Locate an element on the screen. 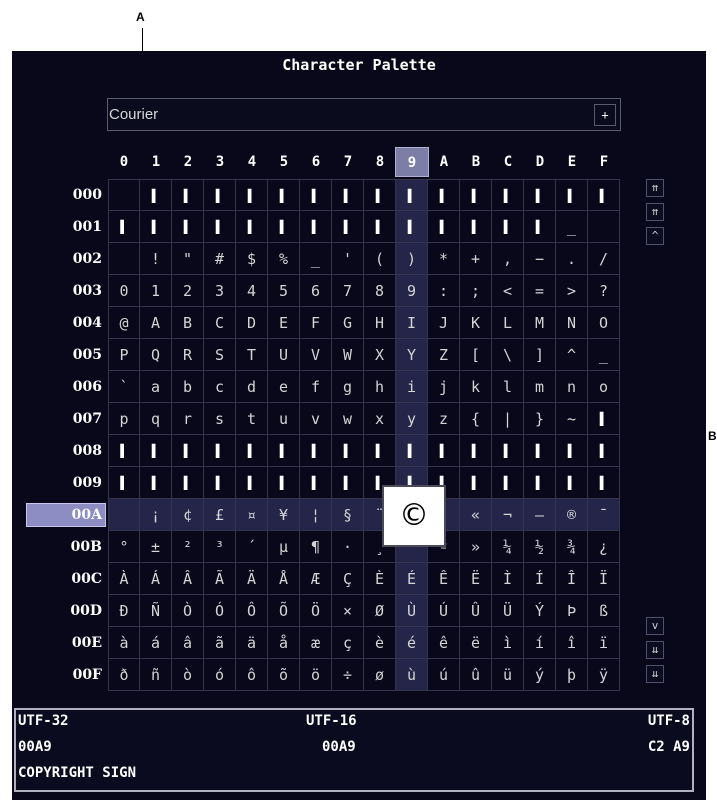 The height and width of the screenshot is (800, 717). glyph-cell: ¤ is located at coordinates (252, 515).